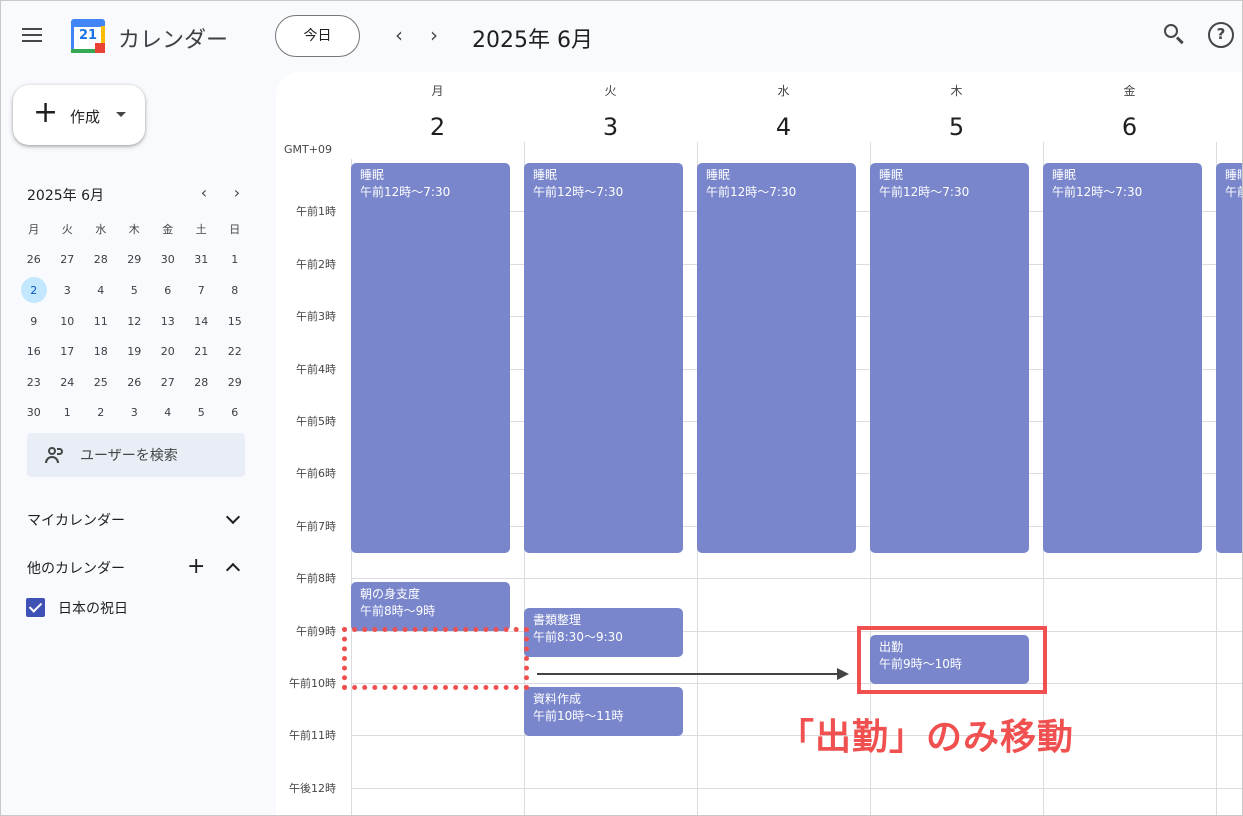 This screenshot has height=816, width=1243. Describe the element at coordinates (557, 699) in the screenshot. I see `event-title: 資料作成` at that location.